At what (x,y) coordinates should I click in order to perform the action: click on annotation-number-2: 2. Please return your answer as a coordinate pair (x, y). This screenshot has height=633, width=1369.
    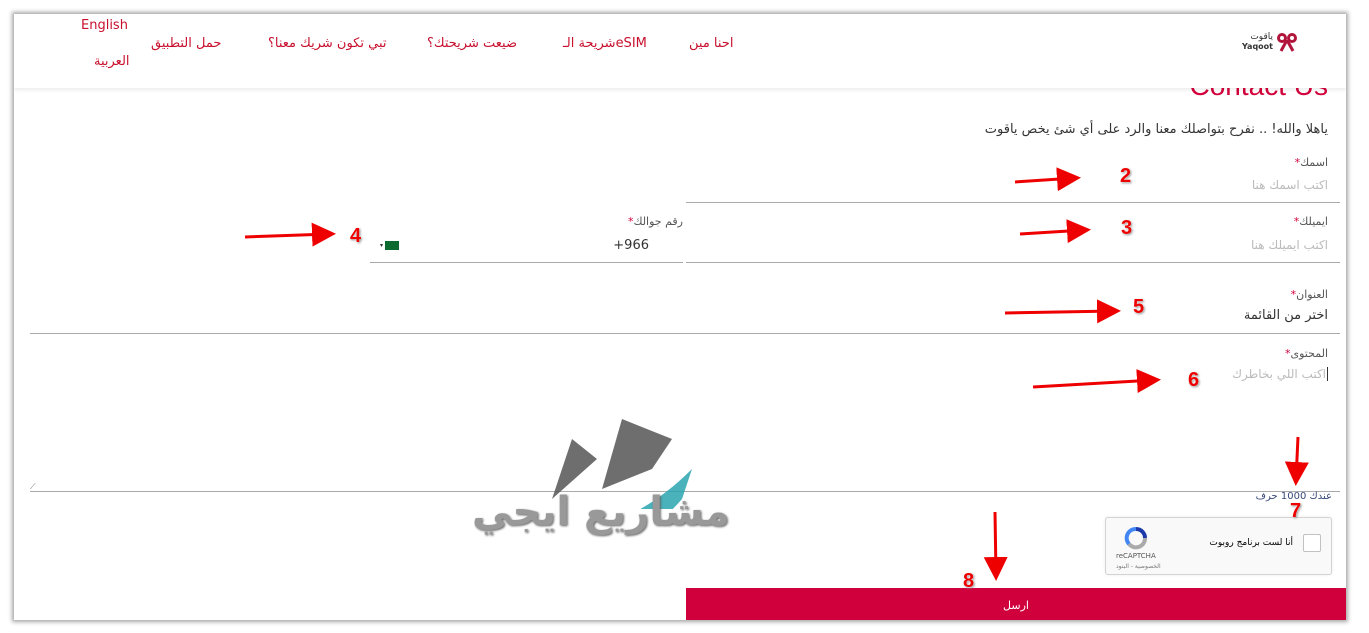
    Looking at the image, I should click on (1126, 176).